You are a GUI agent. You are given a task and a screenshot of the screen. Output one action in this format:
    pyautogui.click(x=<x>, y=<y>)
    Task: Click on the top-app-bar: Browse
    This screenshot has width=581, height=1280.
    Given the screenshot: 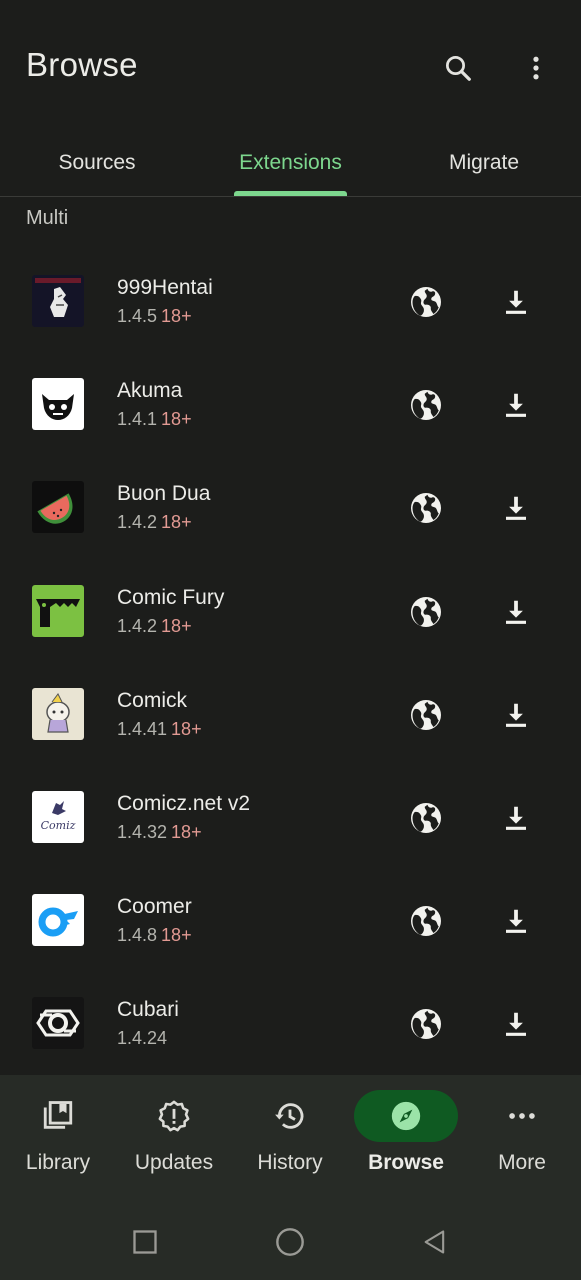 What is the action you would take?
    pyautogui.click(x=290, y=65)
    